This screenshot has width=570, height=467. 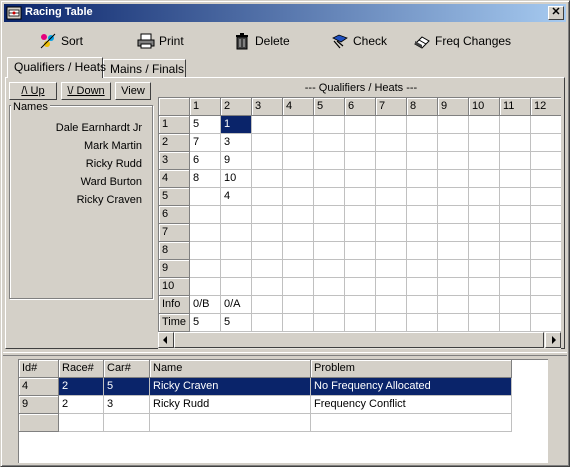 I want to click on column-header: 9, so click(x=453, y=107).